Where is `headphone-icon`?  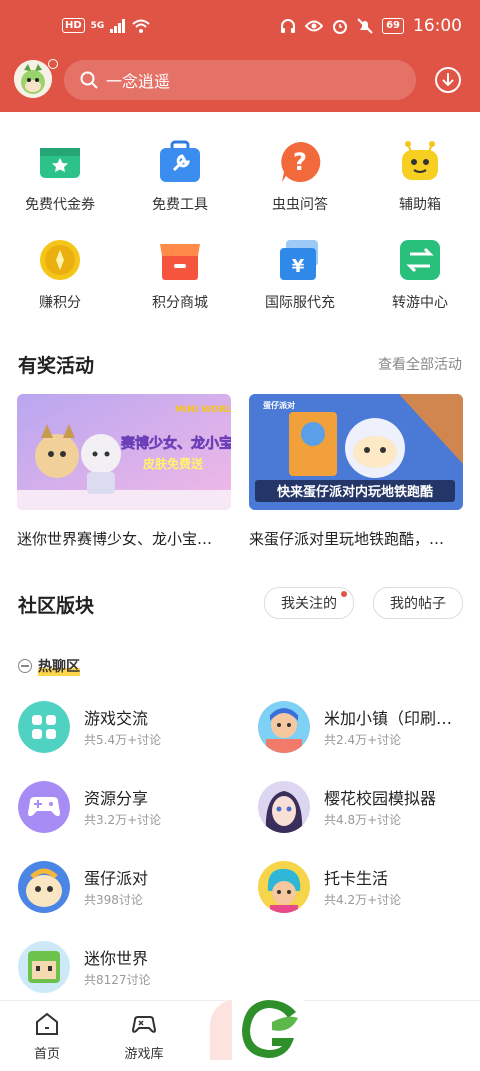 headphone-icon is located at coordinates (288, 26).